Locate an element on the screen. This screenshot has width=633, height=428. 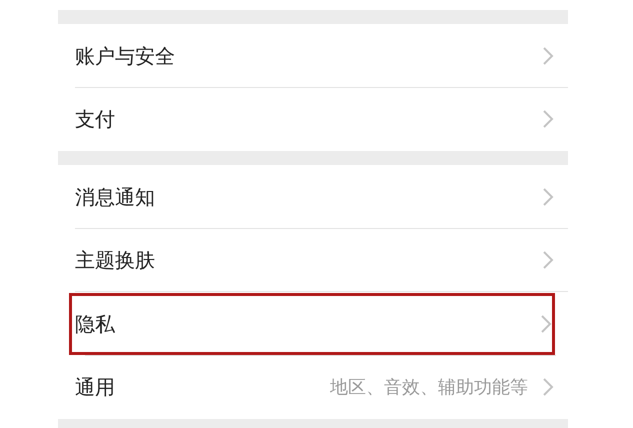
settings-row: 通用 地区、音效、辅助功能等 is located at coordinates (313, 387).